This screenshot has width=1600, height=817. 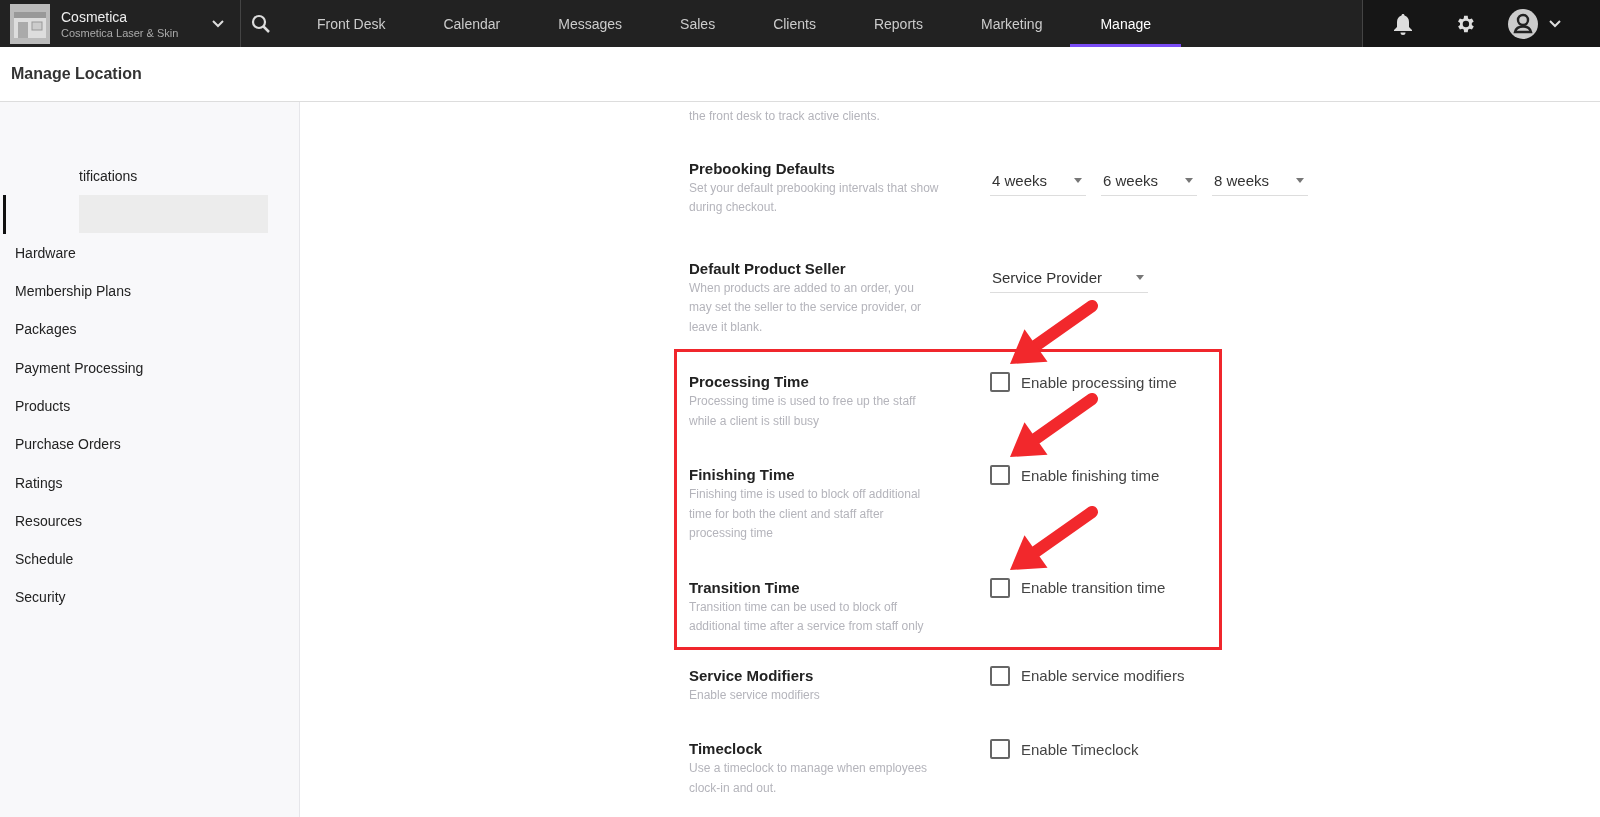 What do you see at coordinates (1064, 749) in the screenshot?
I see `checkbox-option: Enable Timeclock` at bounding box center [1064, 749].